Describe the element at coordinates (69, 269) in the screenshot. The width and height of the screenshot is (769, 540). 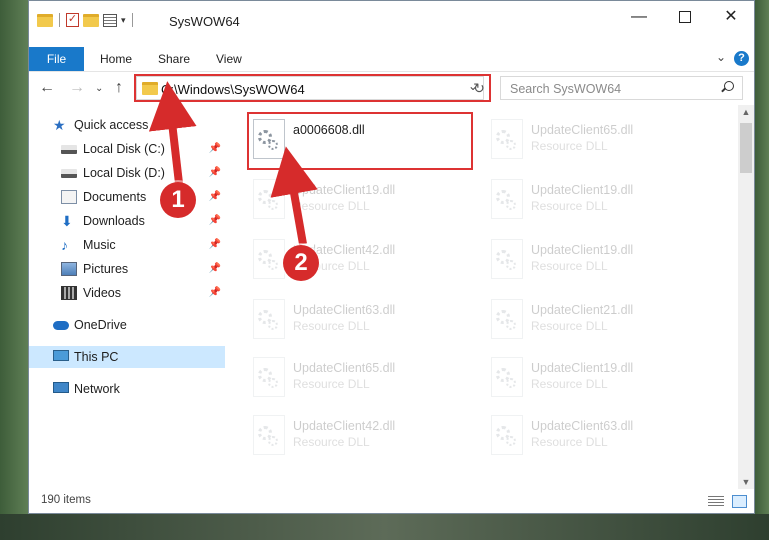
I see `pictures-icon` at that location.